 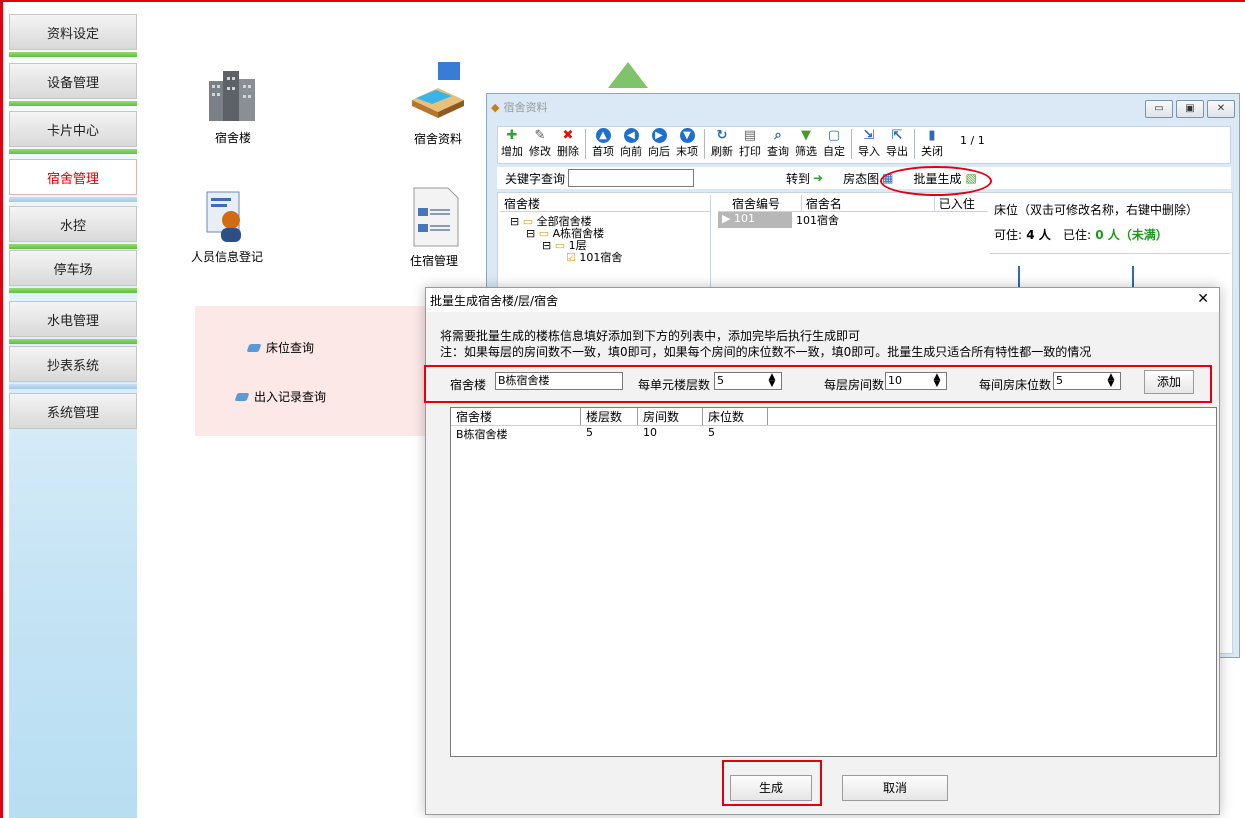 What do you see at coordinates (937, 178) in the screenshot?
I see `batch-generate-button: 批量生成` at bounding box center [937, 178].